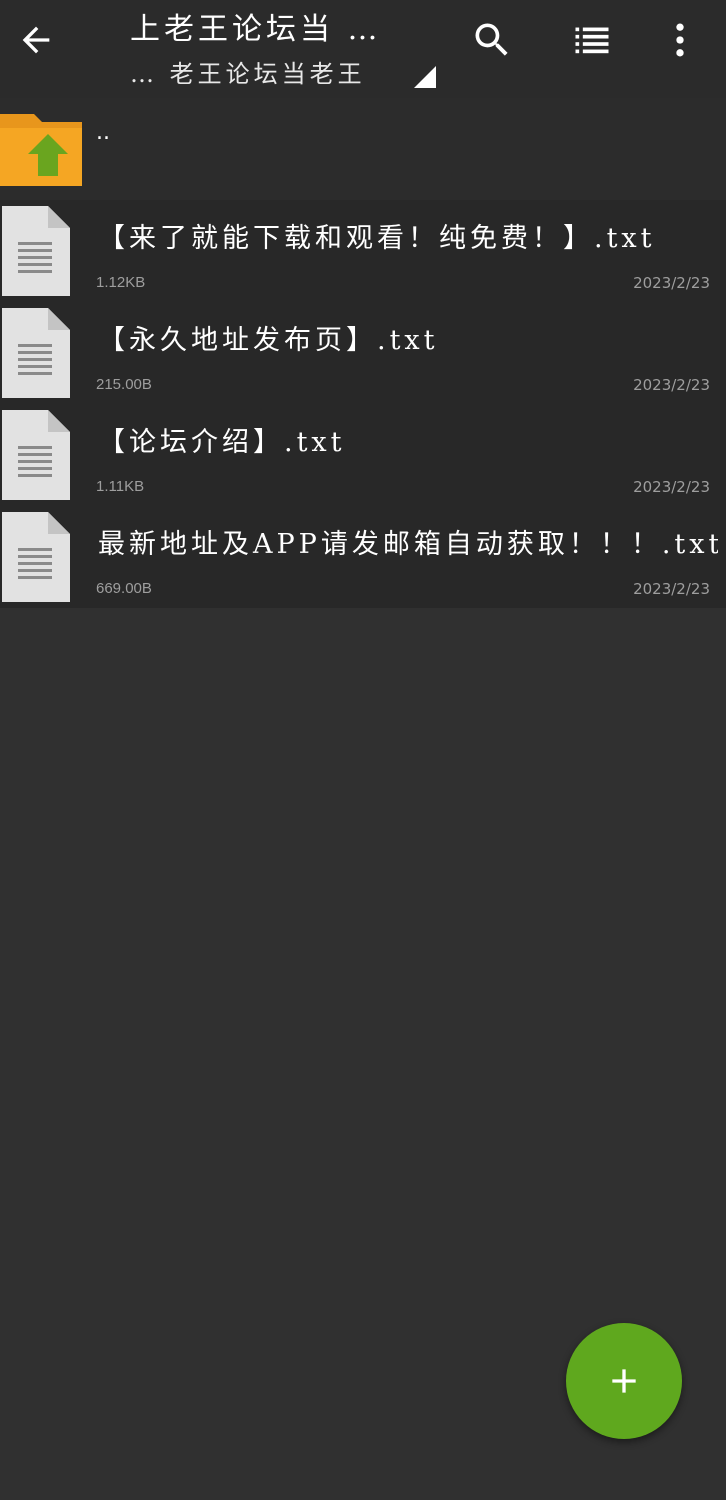 This screenshot has height=1500, width=726. What do you see at coordinates (248, 74) in the screenshot?
I see `current-path-subtitle: … 老王论坛当老王` at bounding box center [248, 74].